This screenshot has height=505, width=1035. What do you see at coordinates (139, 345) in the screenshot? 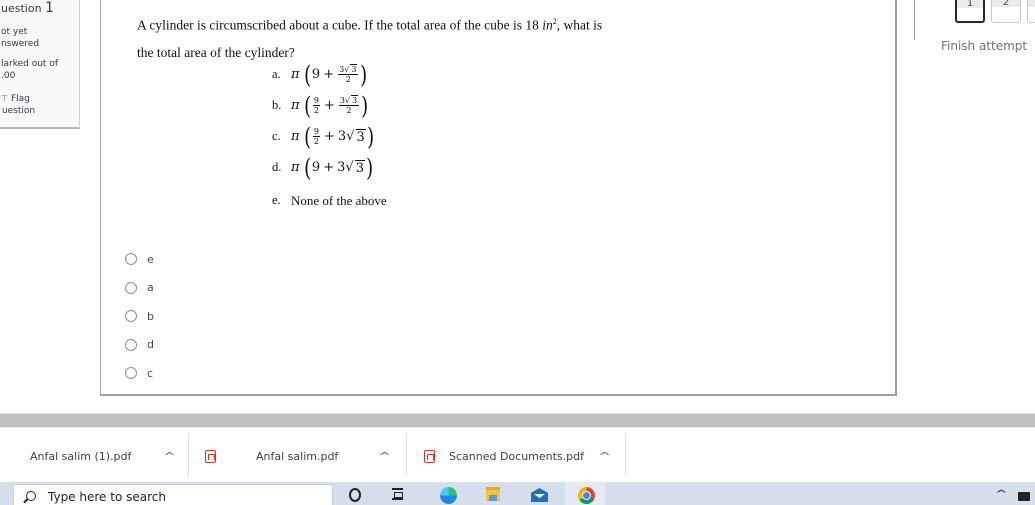
I see `answer-option-d: d` at bounding box center [139, 345].